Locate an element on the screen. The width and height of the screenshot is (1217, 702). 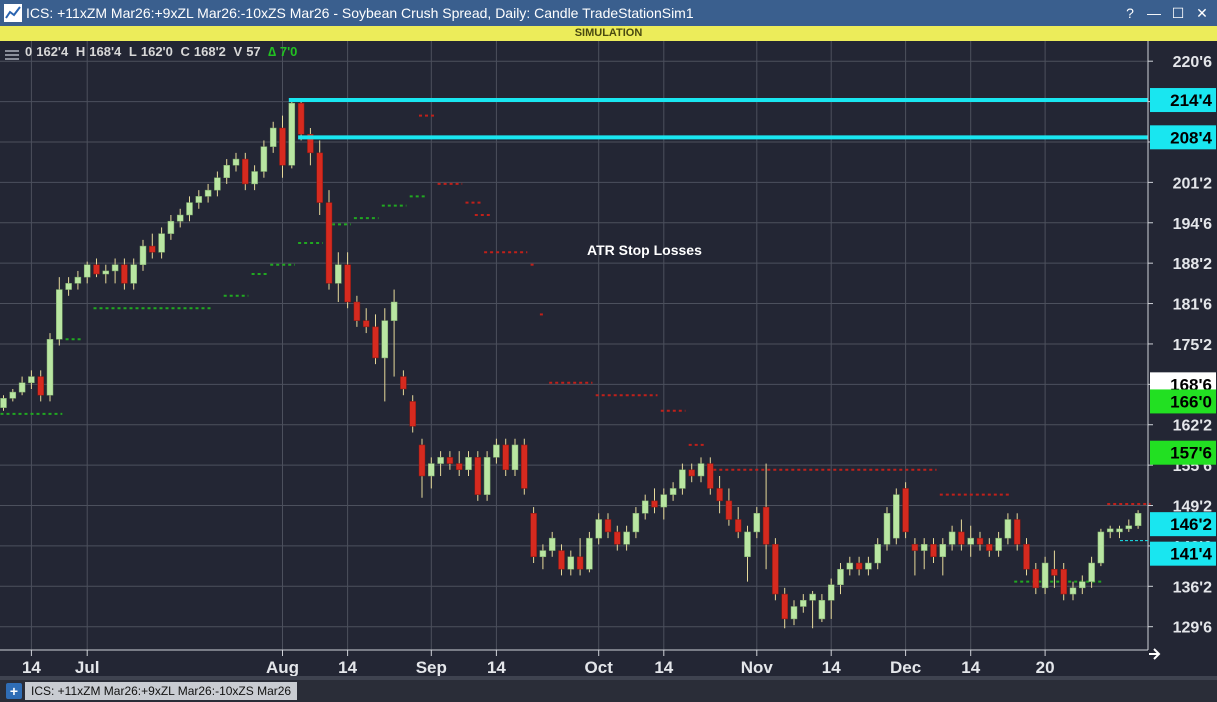
x-tick-label: Jul is located at coordinates (87, 667).